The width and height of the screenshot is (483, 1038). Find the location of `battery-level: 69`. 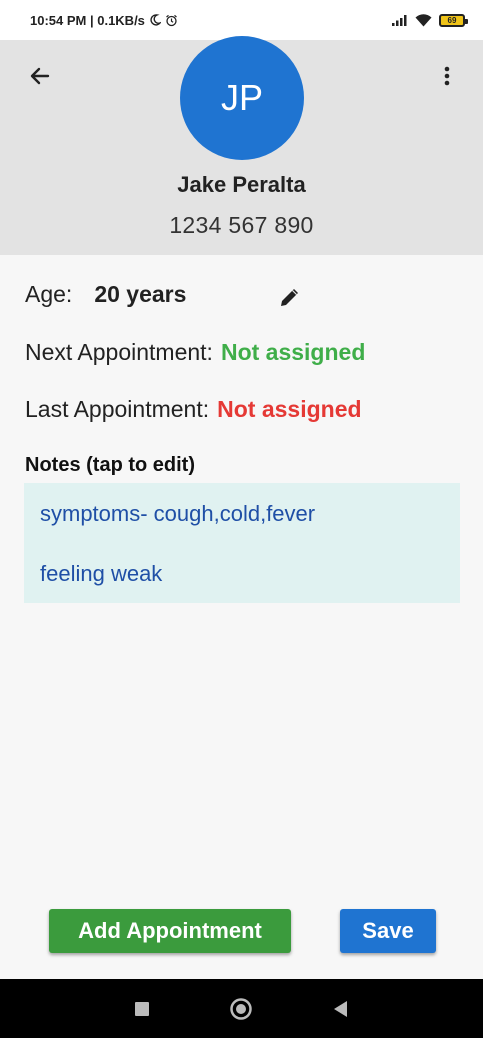

battery-level: 69 is located at coordinates (452, 20).